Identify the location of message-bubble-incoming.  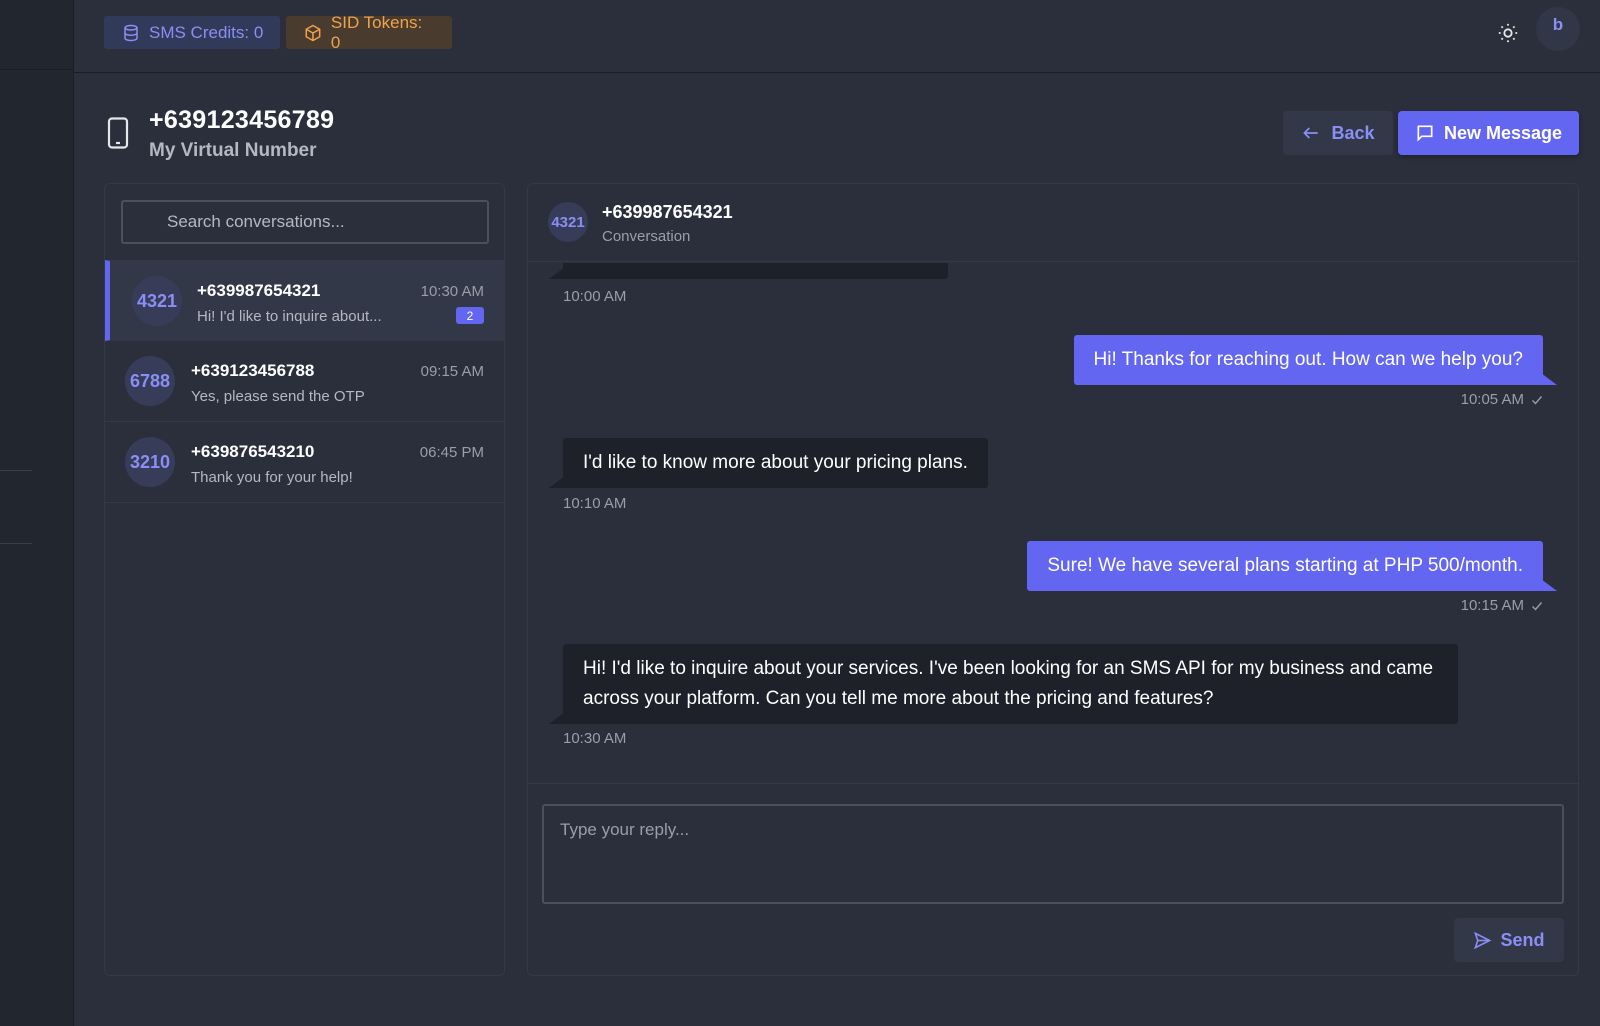
(748, 271).